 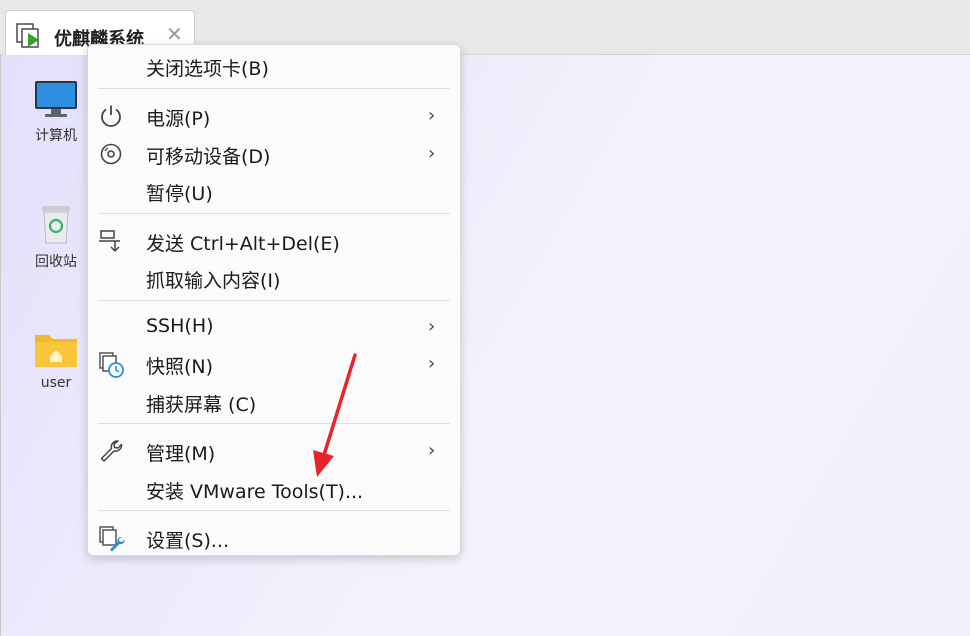 What do you see at coordinates (274, 450) in the screenshot?
I see `menu-item-manage: 管理(M) ›` at bounding box center [274, 450].